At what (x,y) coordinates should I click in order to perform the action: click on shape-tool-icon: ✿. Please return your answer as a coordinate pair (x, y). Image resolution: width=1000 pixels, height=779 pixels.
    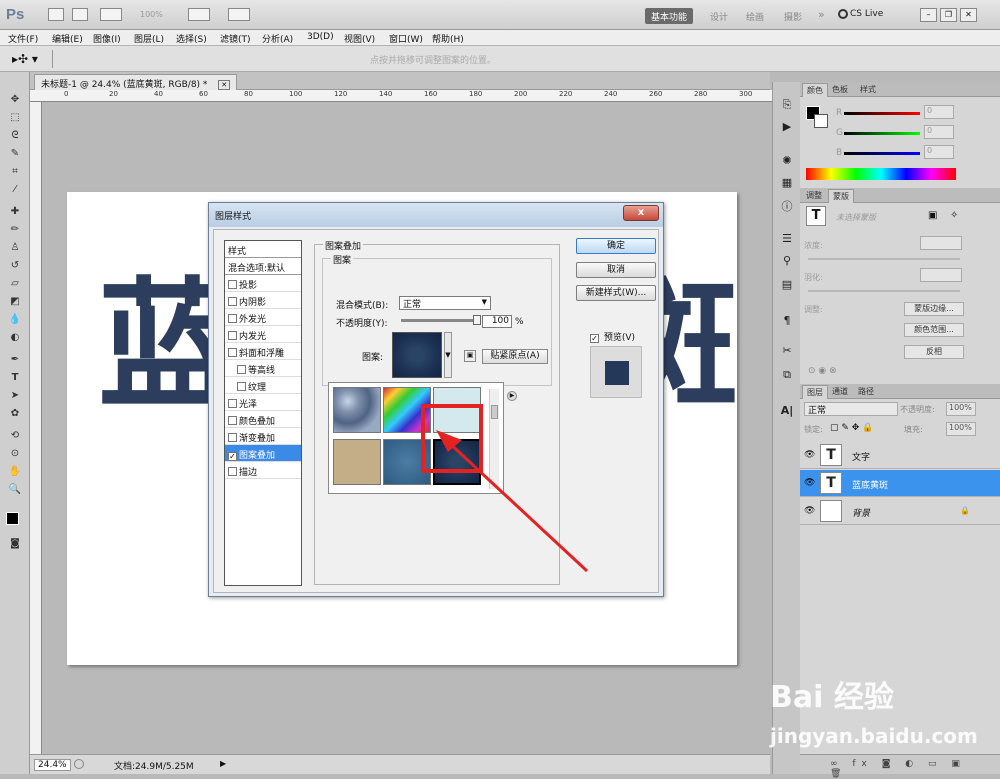
    Looking at the image, I should click on (15, 414).